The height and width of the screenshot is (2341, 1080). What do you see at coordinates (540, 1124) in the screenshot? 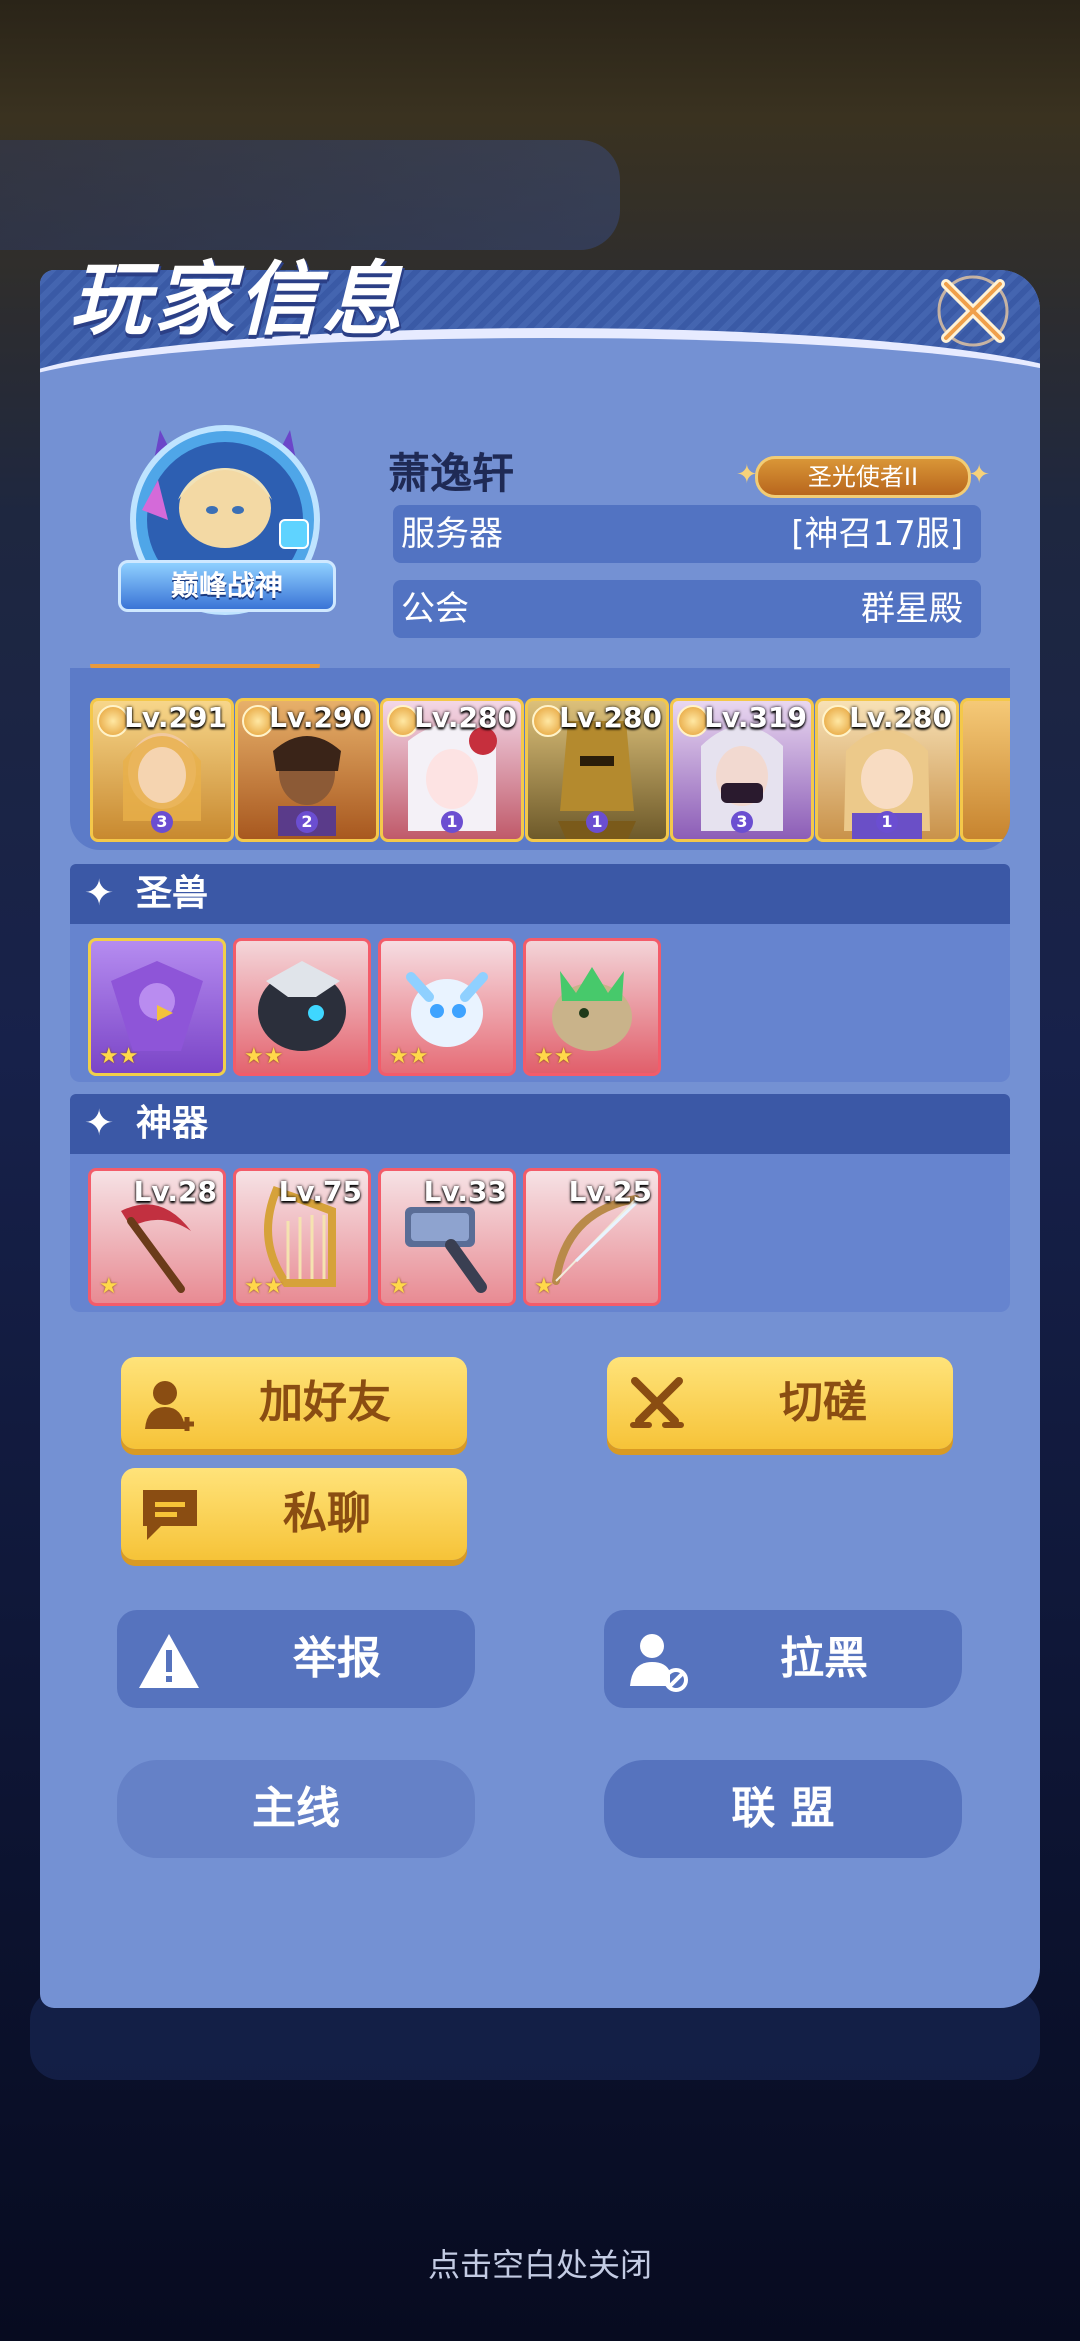
I see `artifacts-section-header: ✦ 神器` at bounding box center [540, 1124].